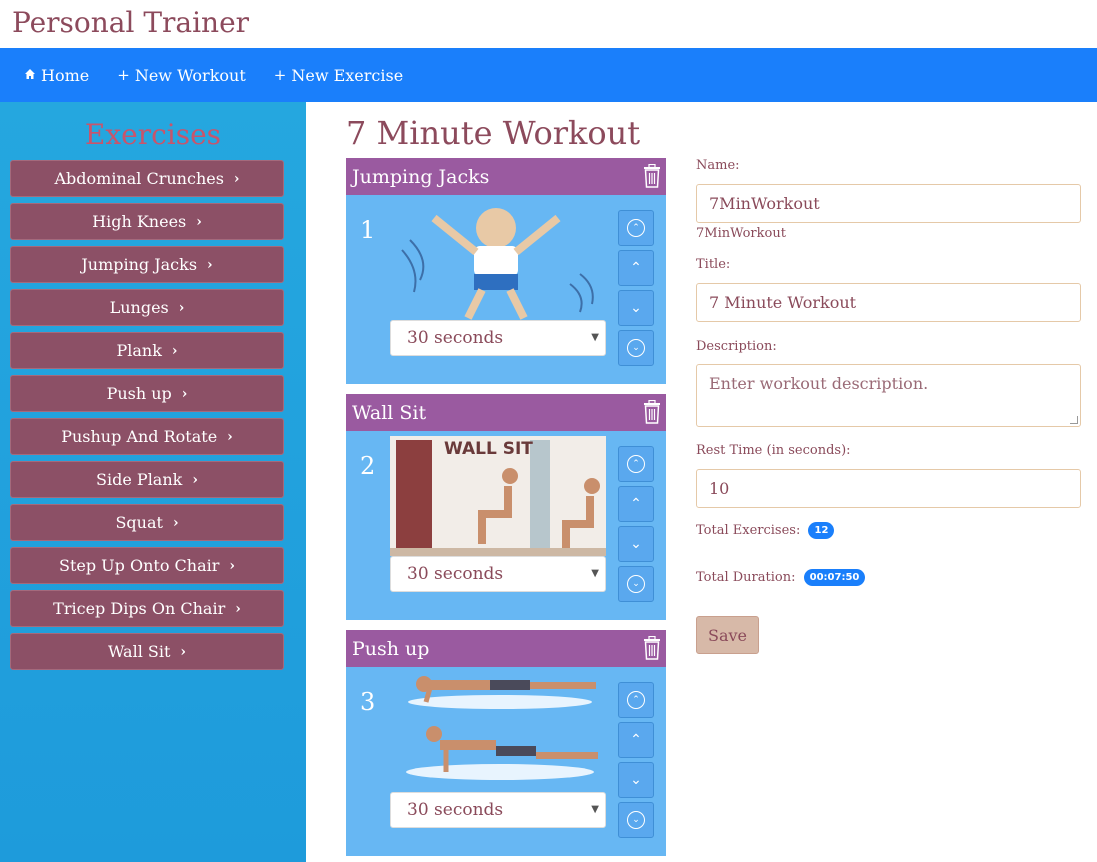  What do you see at coordinates (139, 221) in the screenshot?
I see `exercise-label: High Knees` at bounding box center [139, 221].